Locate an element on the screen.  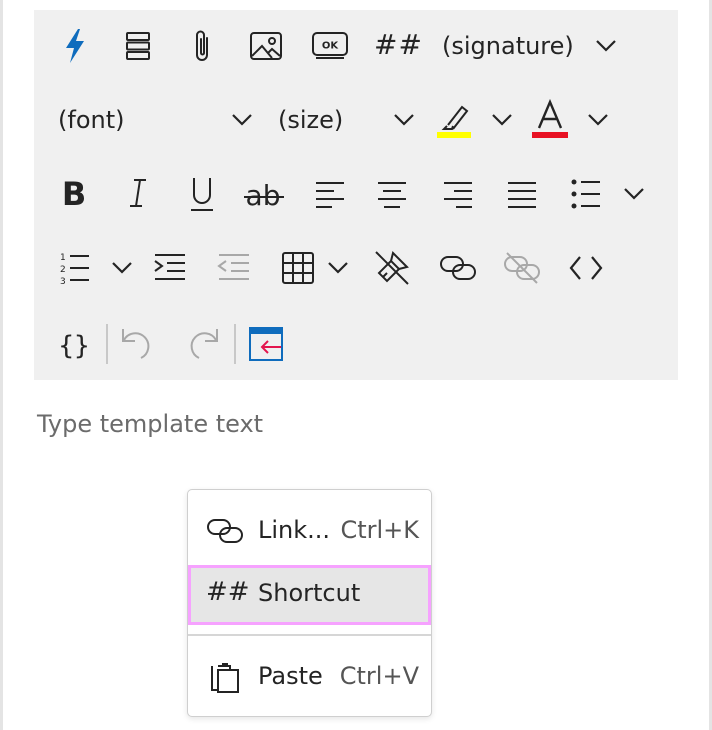
attach-icon is located at coordinates (202, 46).